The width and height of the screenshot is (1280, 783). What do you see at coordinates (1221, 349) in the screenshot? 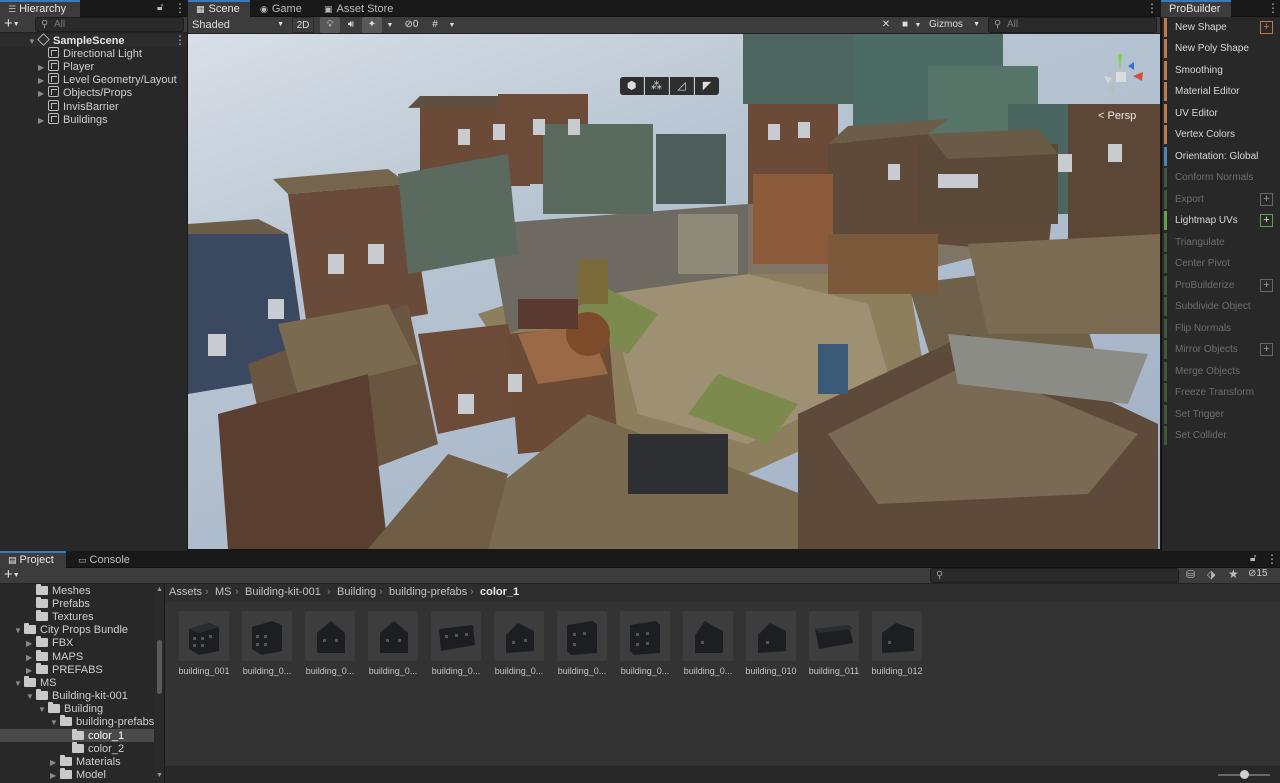
I see `probuilder-mirror-objects: Mirror Objects +` at bounding box center [1221, 349].